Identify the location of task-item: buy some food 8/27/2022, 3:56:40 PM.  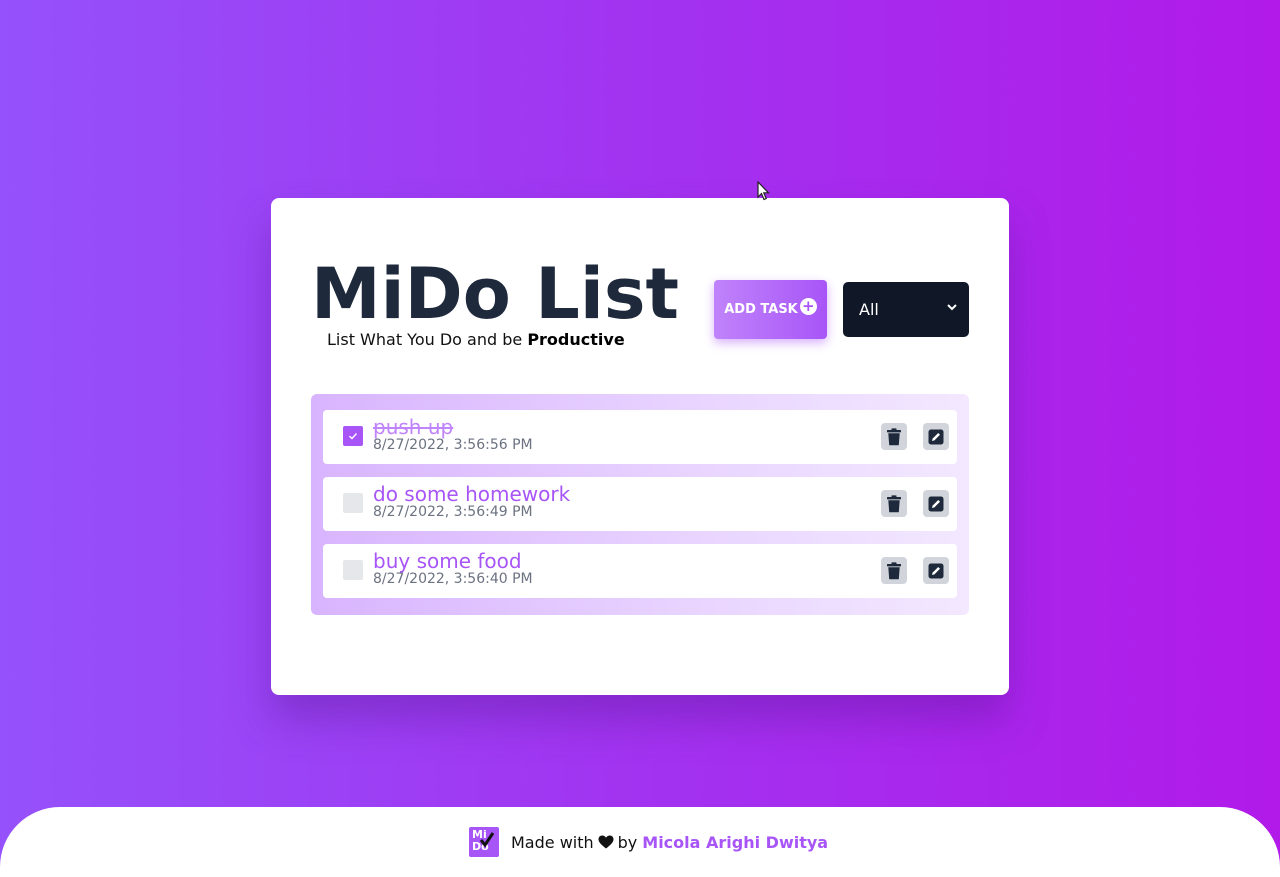
(640, 571).